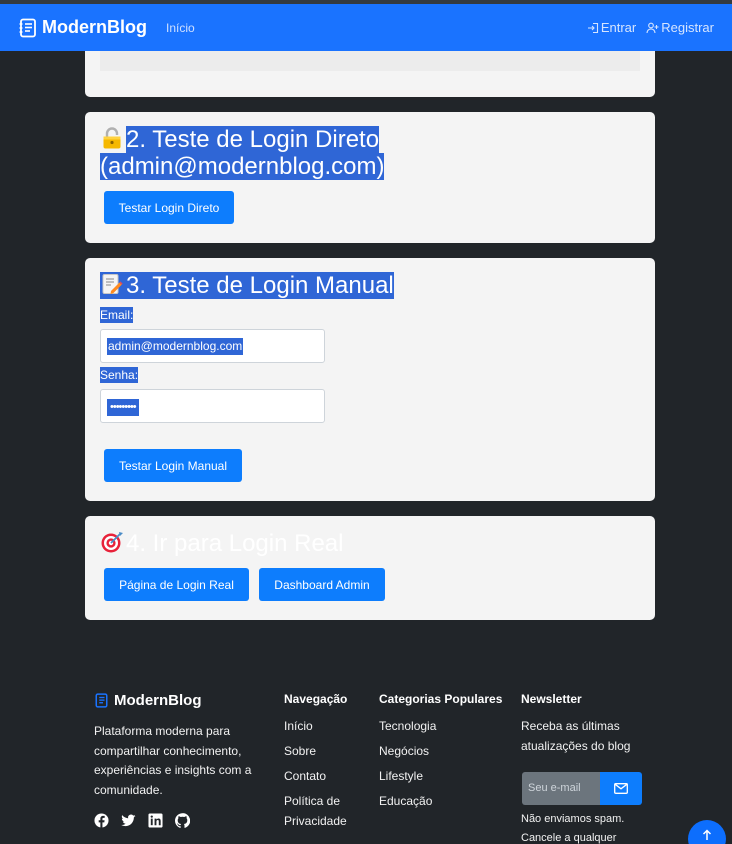 This screenshot has height=844, width=732. I want to click on footer-nav-link: Política de Privacidade, so click(324, 811).